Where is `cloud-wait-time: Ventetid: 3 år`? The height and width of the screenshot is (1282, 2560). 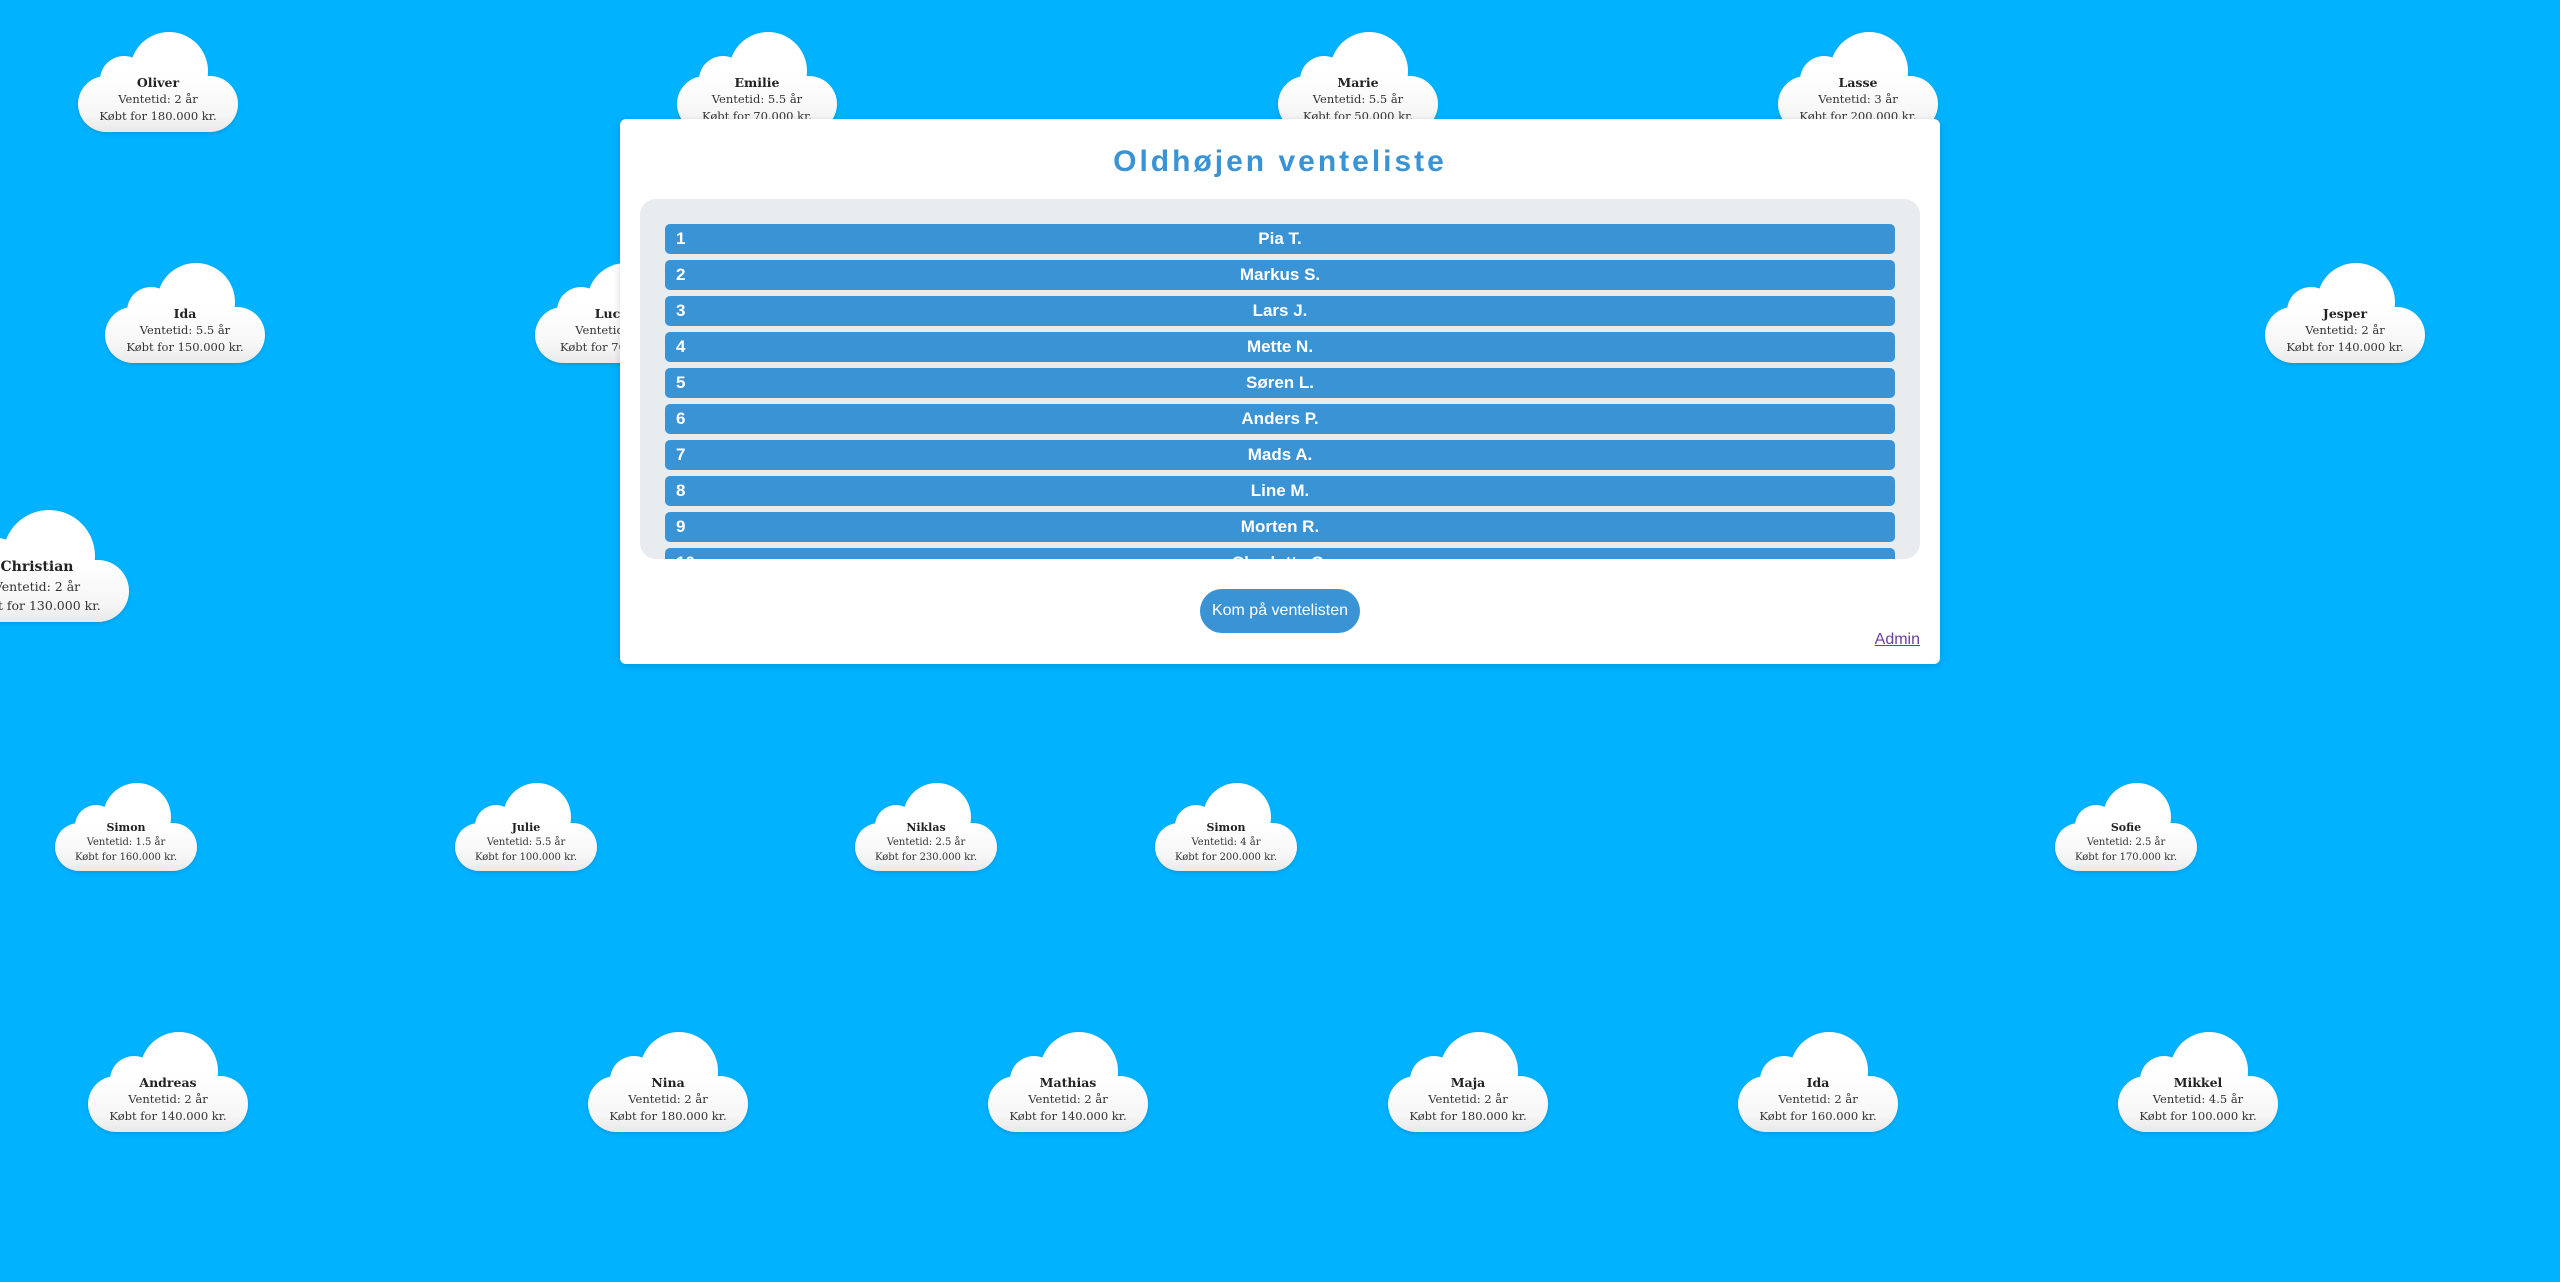
cloud-wait-time: Ventetid: 3 år is located at coordinates (1858, 99).